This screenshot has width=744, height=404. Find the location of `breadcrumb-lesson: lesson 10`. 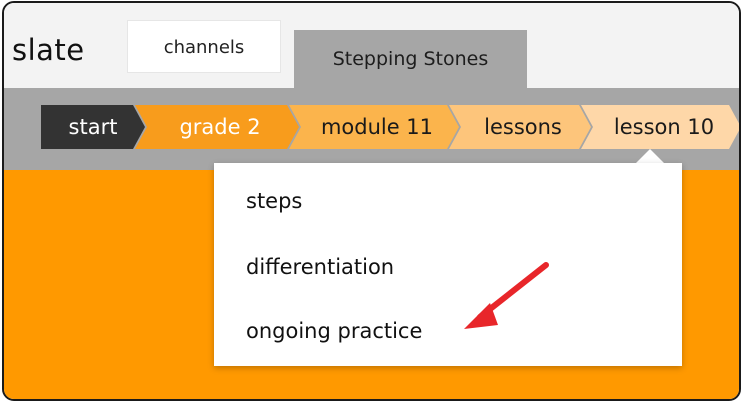

breadcrumb-lesson: lesson 10 is located at coordinates (661, 127).